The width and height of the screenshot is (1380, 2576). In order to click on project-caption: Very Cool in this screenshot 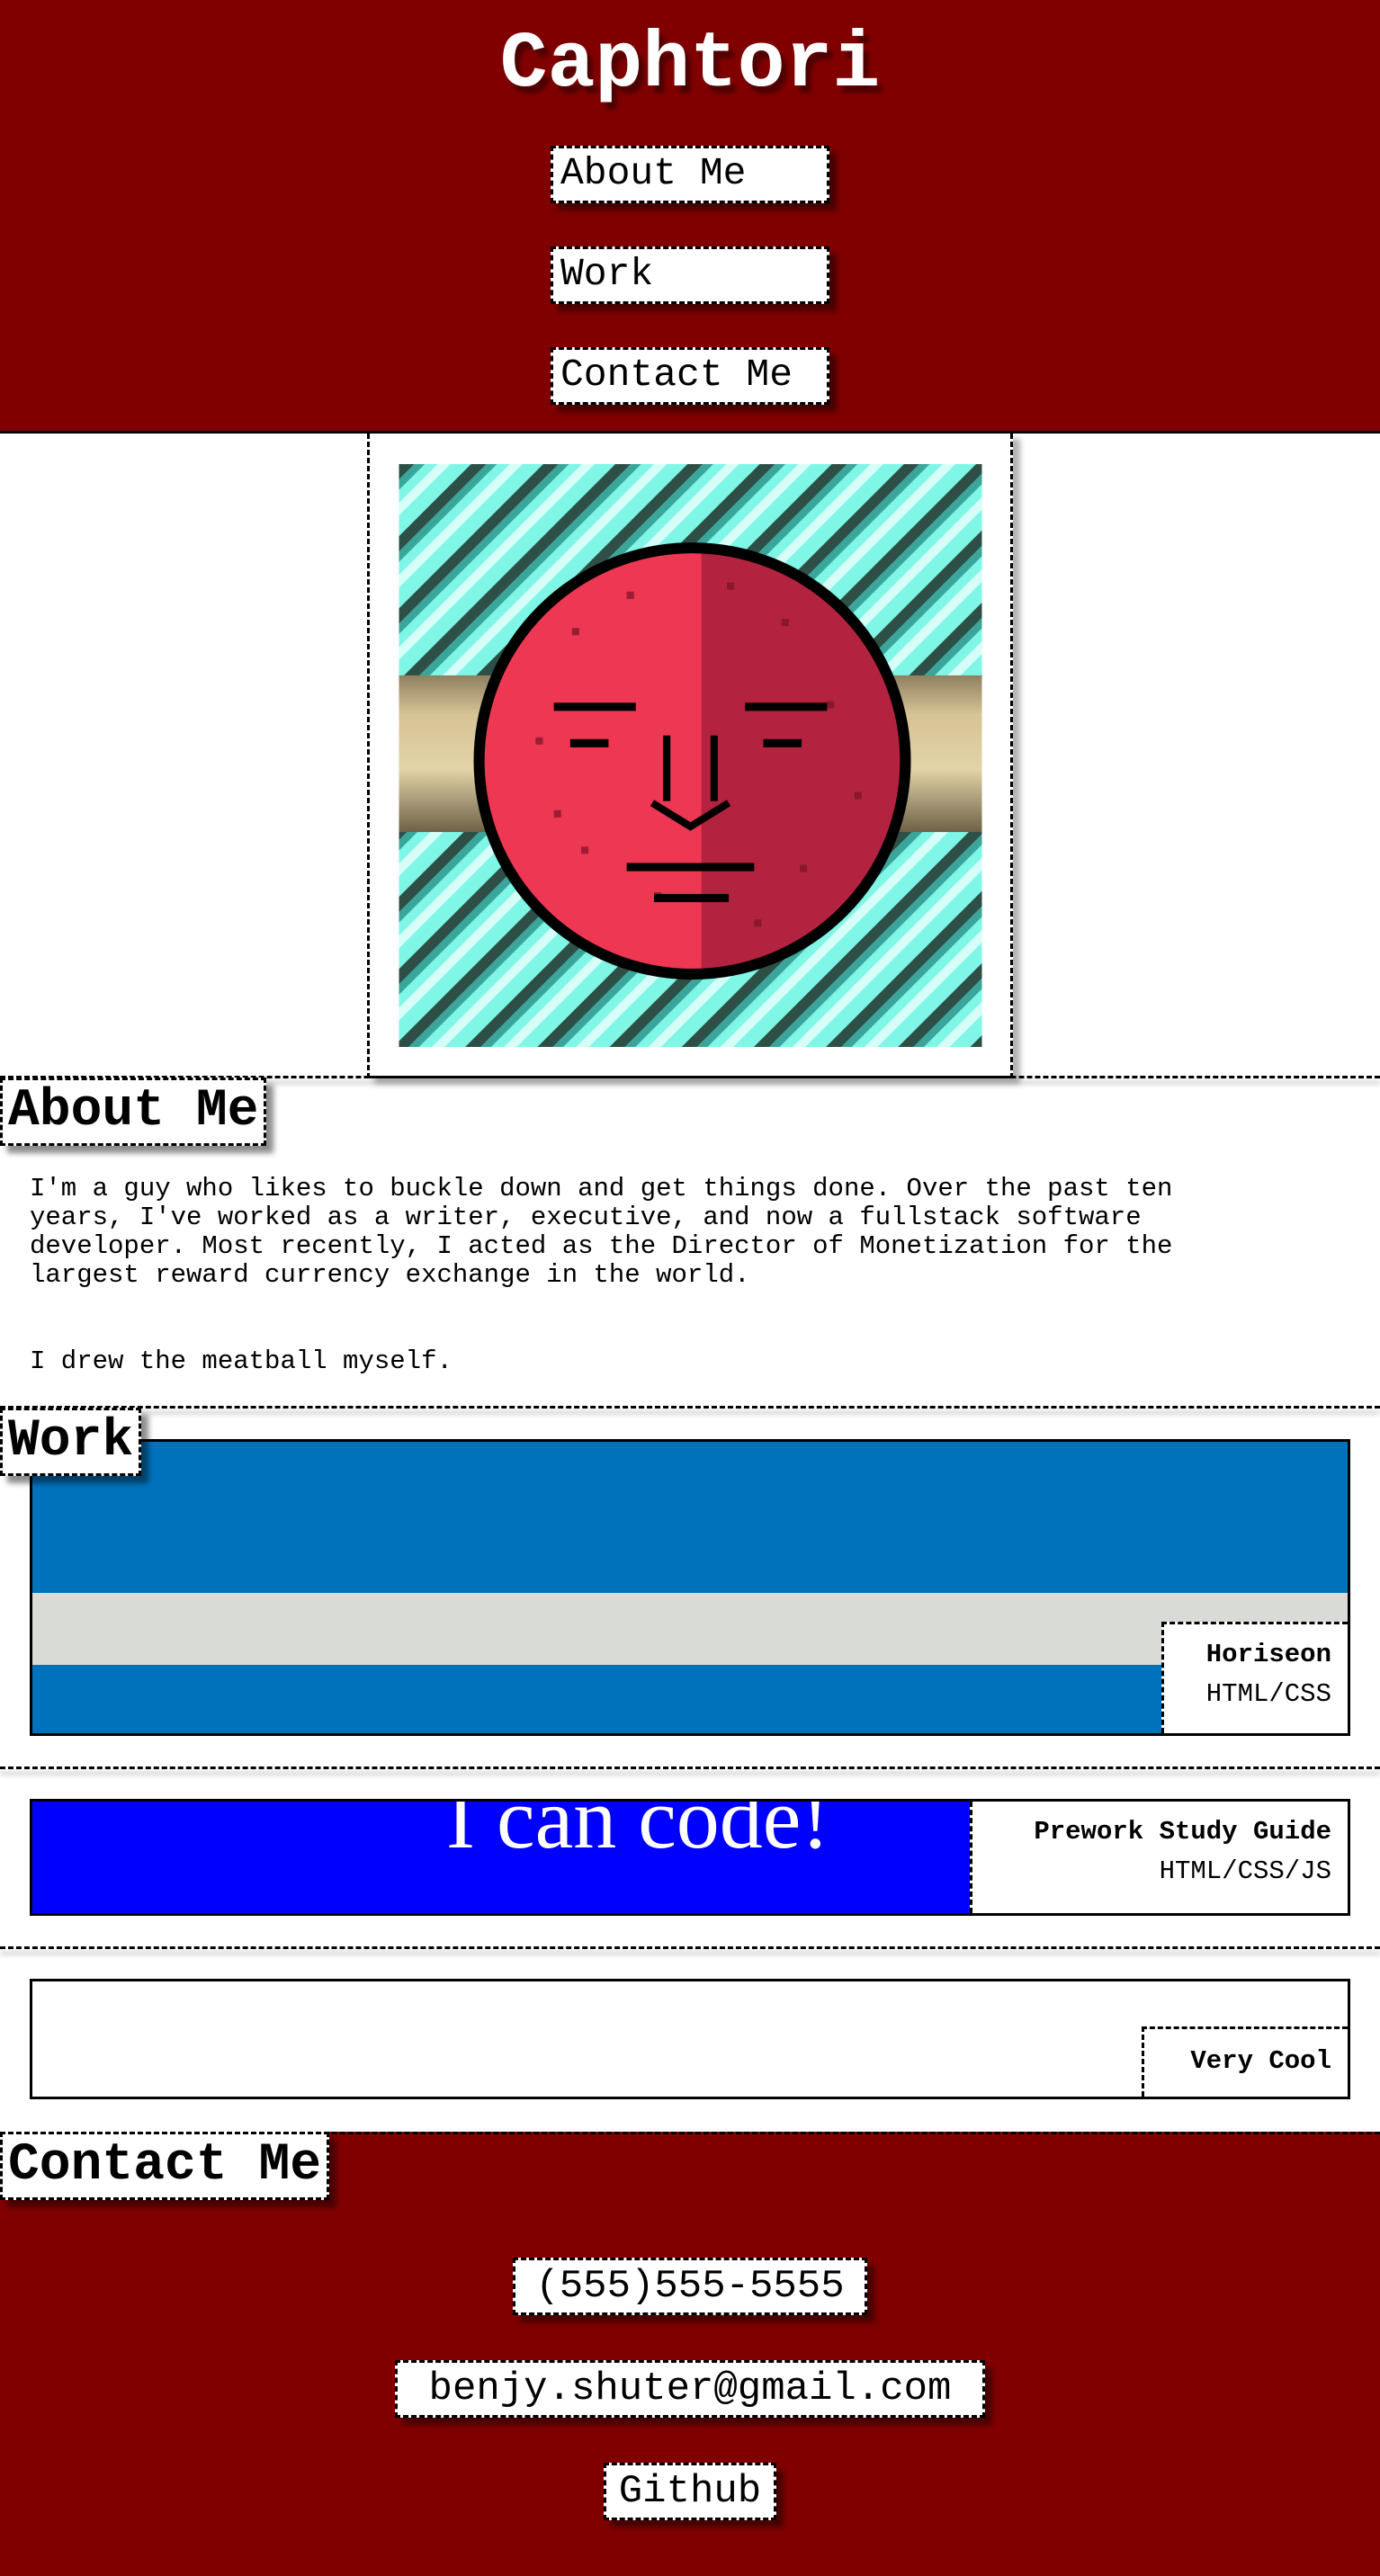, I will do `click(1245, 2061)`.